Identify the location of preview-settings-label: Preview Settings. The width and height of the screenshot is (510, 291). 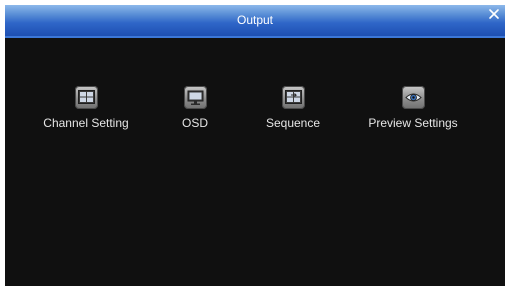
(413, 123).